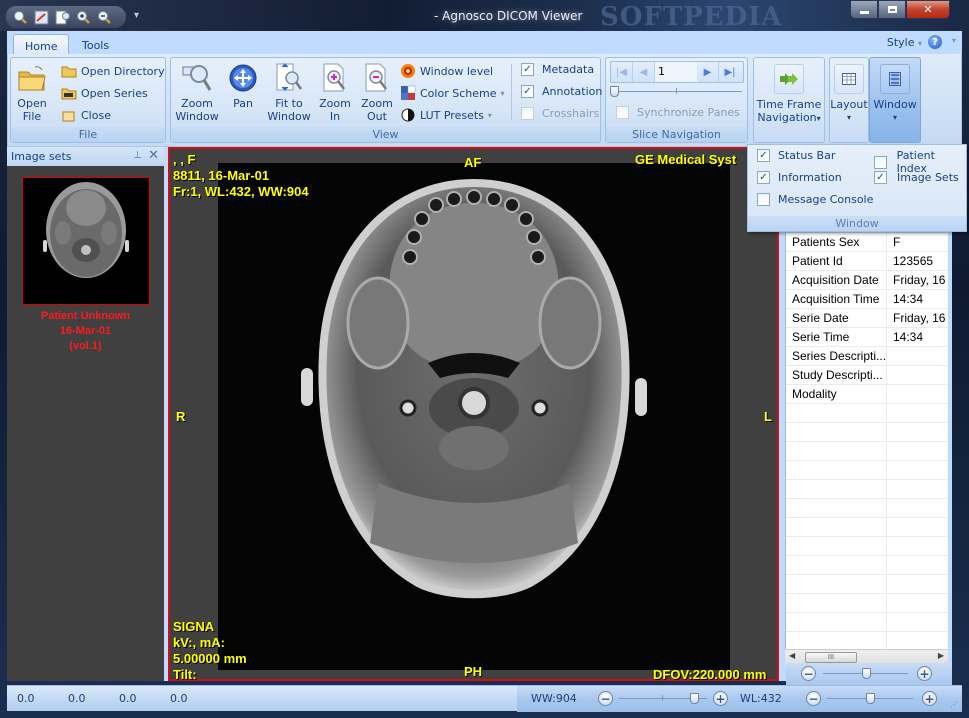 The image size is (969, 718). What do you see at coordinates (104, 17) in the screenshot?
I see `zoom-out-icon` at bounding box center [104, 17].